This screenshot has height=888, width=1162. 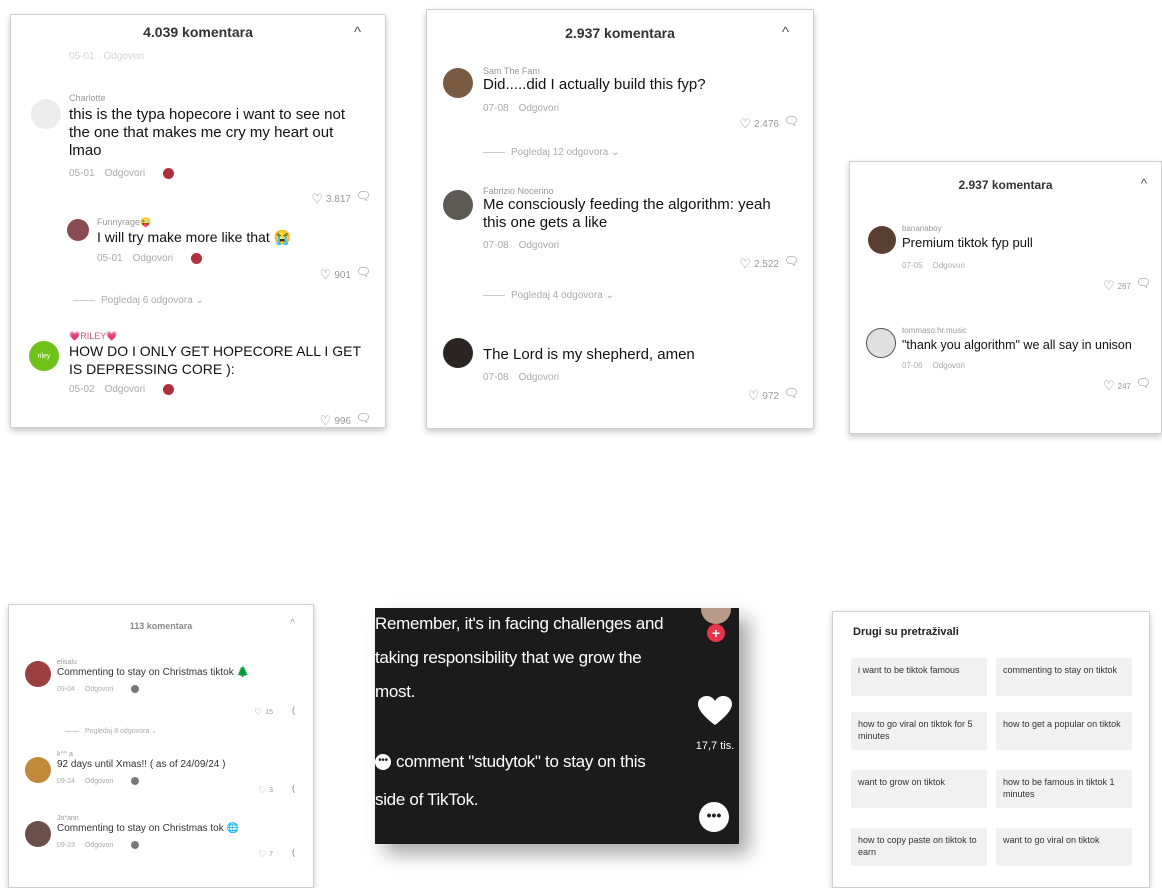 I want to click on comments-button: •••, so click(x=714, y=817).